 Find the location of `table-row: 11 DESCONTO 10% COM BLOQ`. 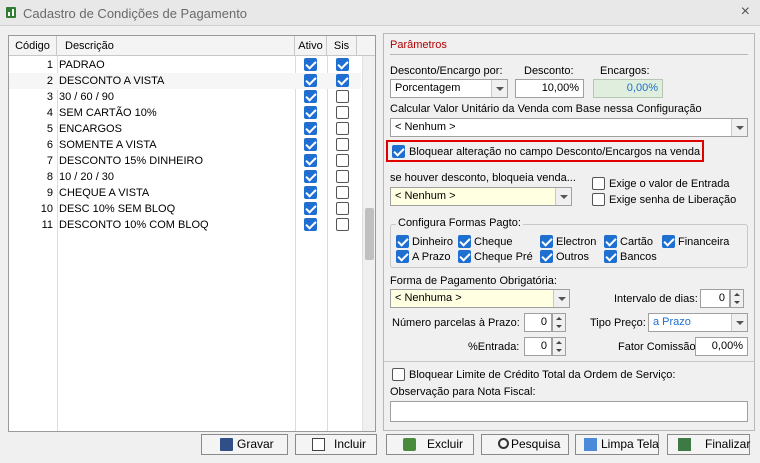

table-row: 11 DESCONTO 10% COM BLOQ is located at coordinates (185, 225).